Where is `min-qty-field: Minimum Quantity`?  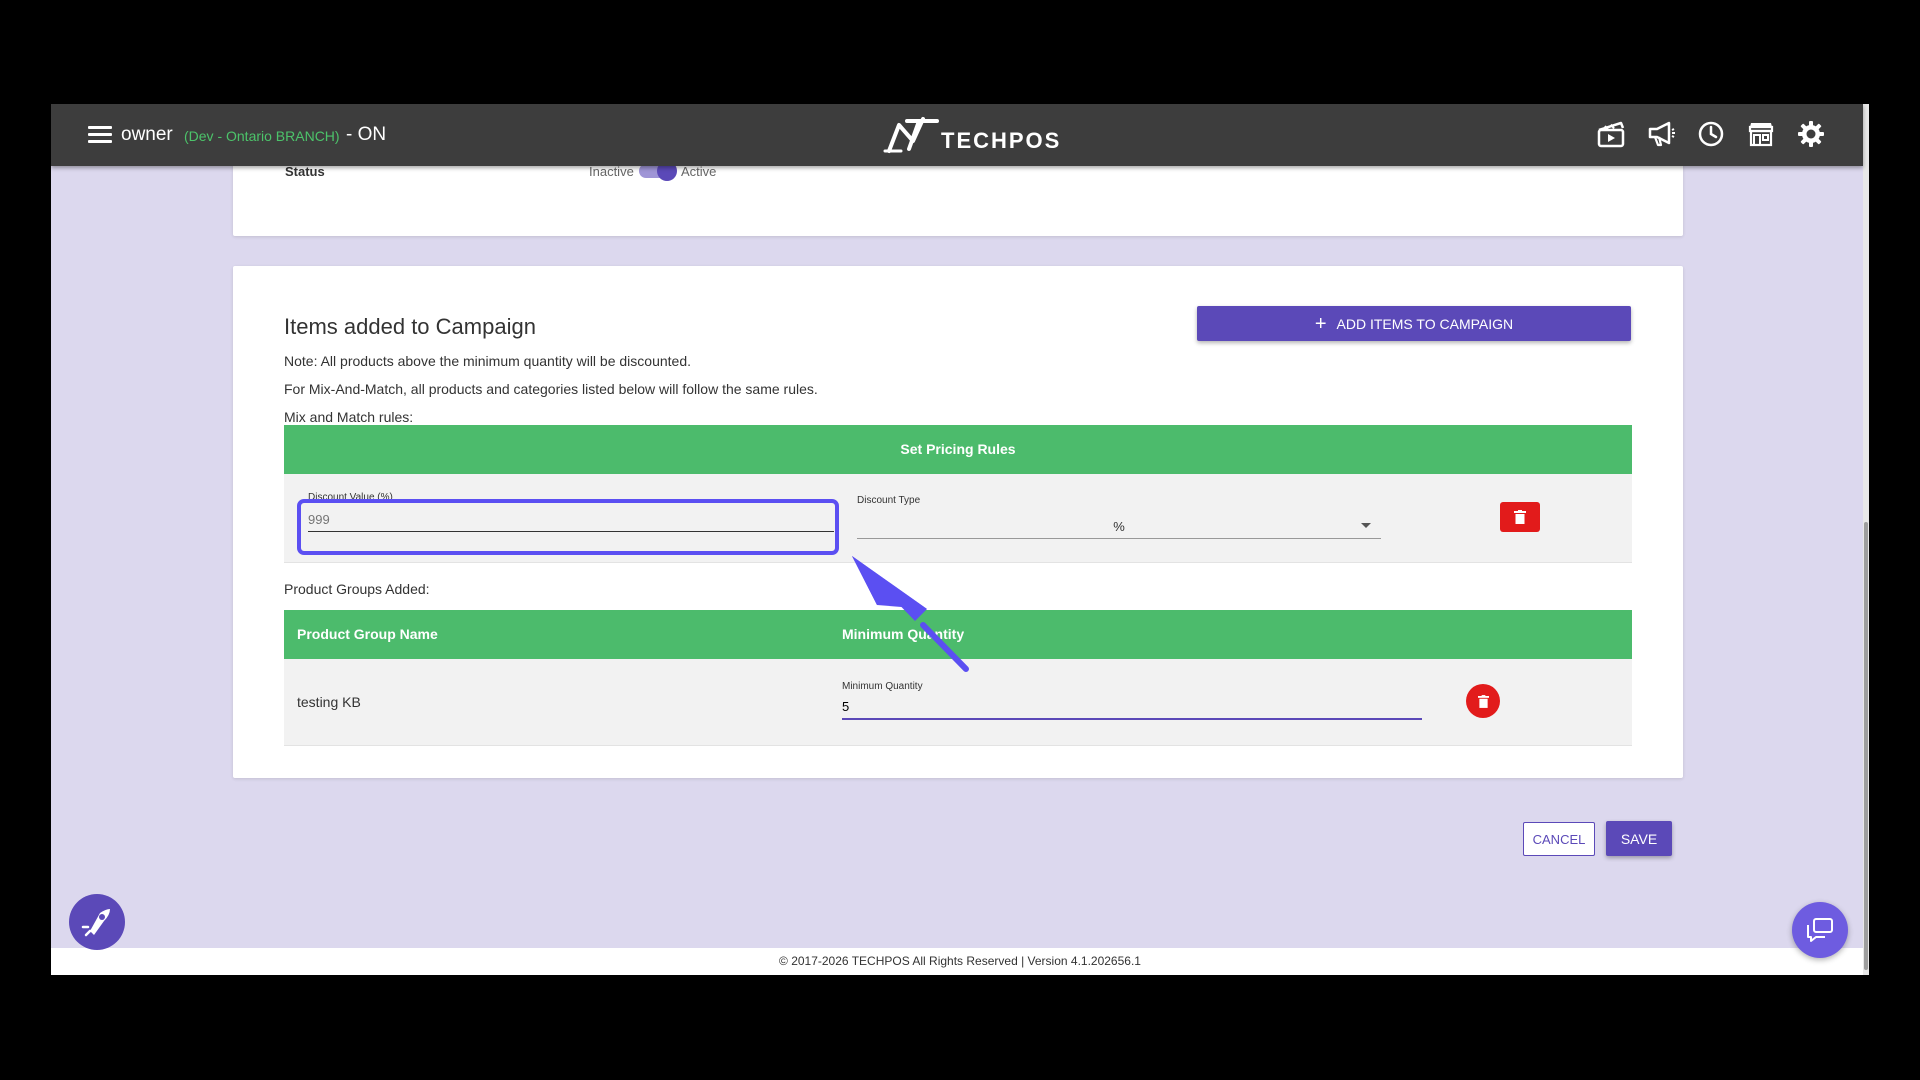
min-qty-field: Minimum Quantity is located at coordinates (1132, 700).